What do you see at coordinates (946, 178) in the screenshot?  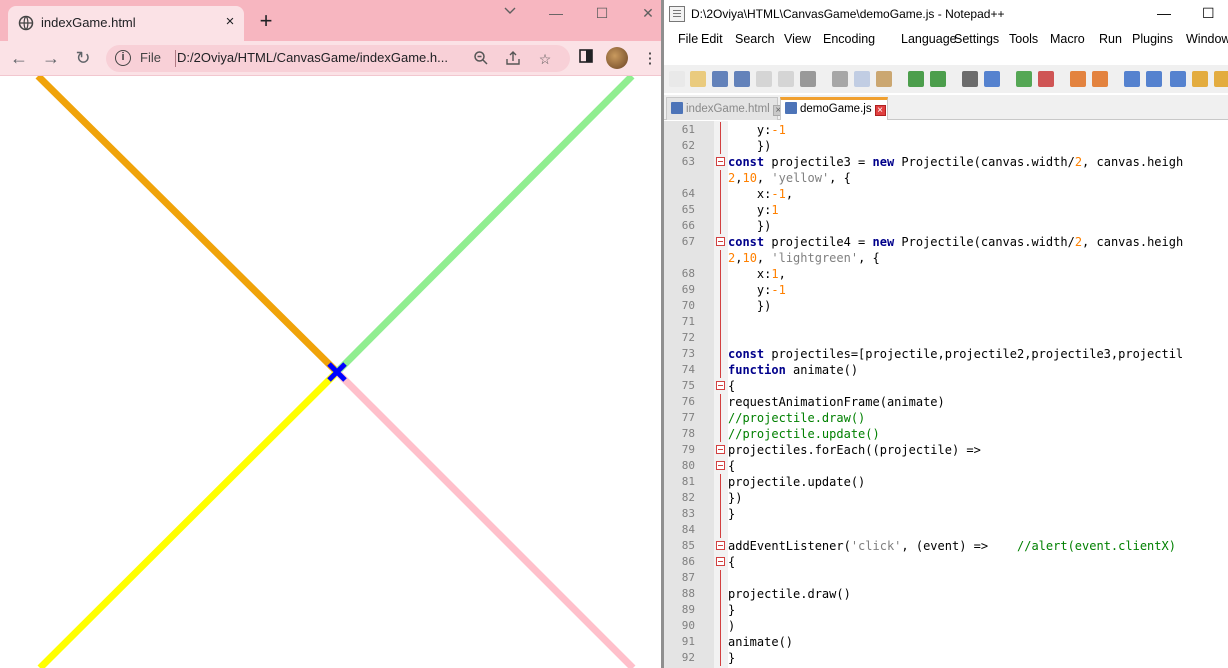 I see `code-line: 2,10, 'yellow', {` at bounding box center [946, 178].